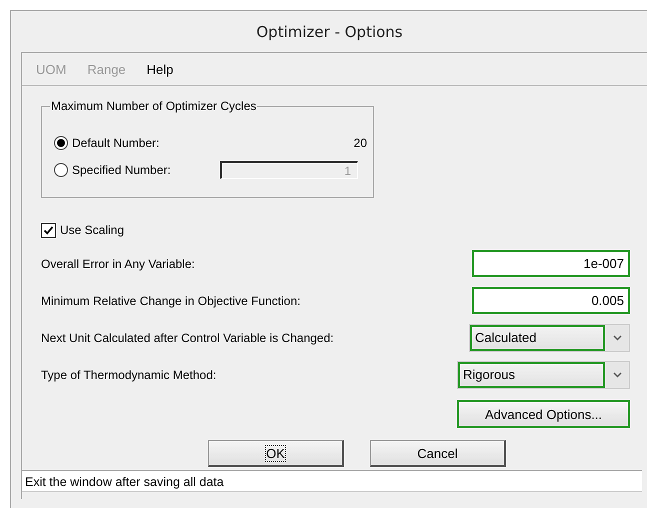 The image size is (647, 508). What do you see at coordinates (551, 263) in the screenshot?
I see `input-field: 1e-007` at bounding box center [551, 263].